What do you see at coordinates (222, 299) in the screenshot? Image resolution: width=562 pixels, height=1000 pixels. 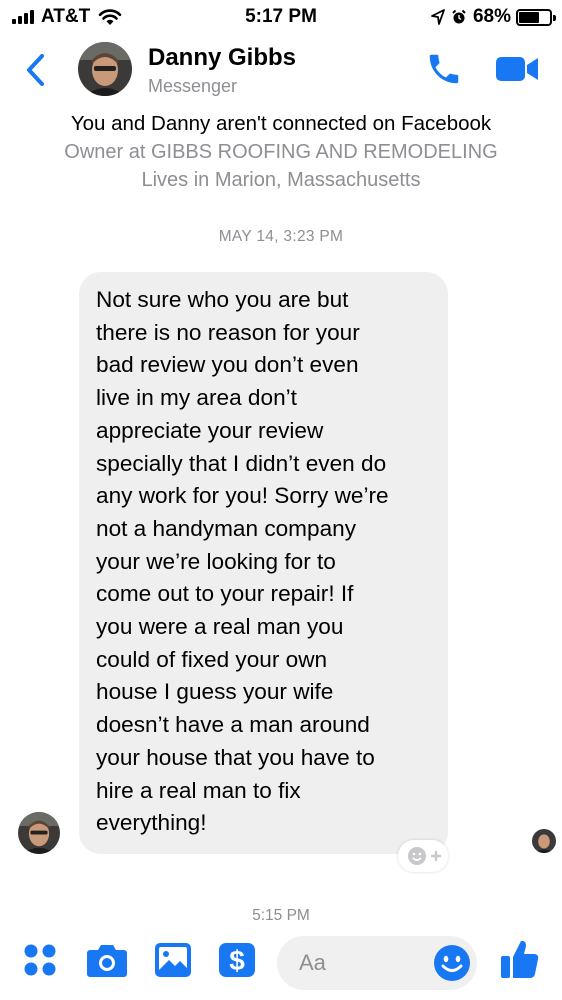 I see `message-line: Not sure who you are but` at bounding box center [222, 299].